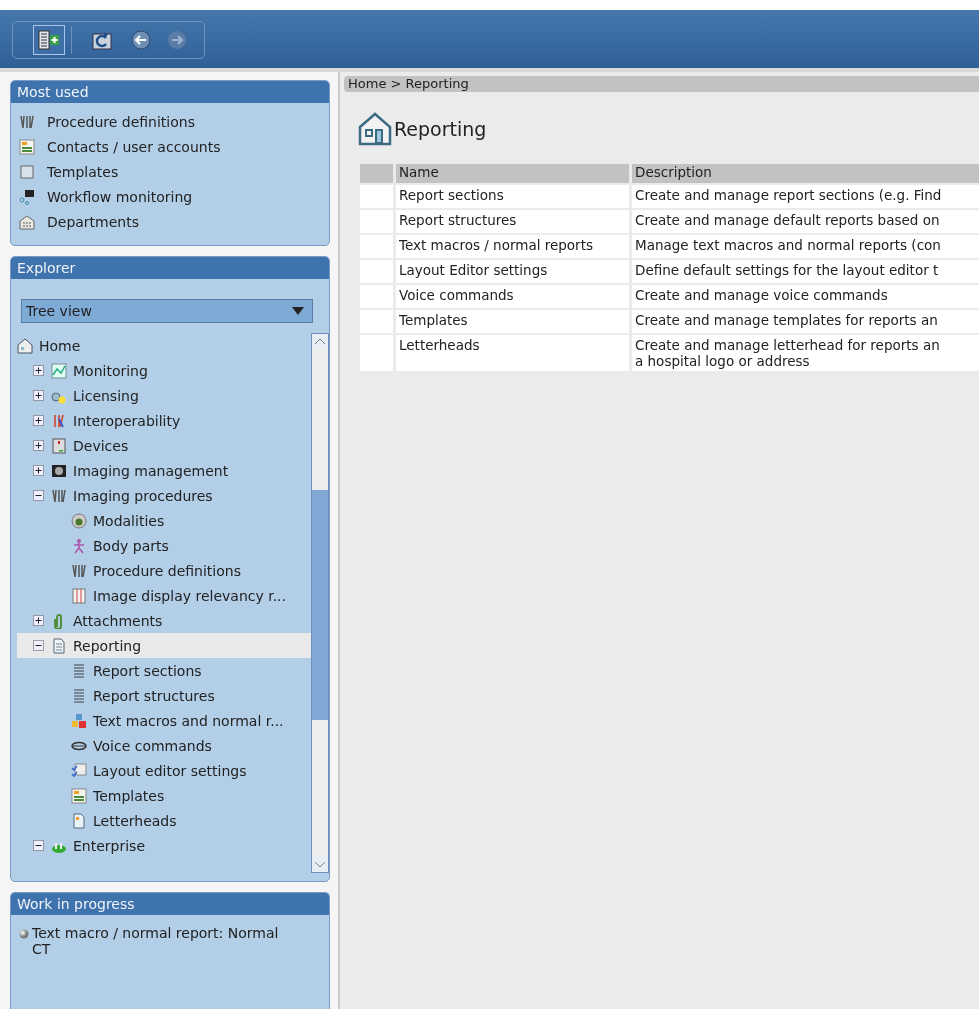 The width and height of the screenshot is (979, 1013). Describe the element at coordinates (118, 620) in the screenshot. I see `tree-item: Attachments` at that location.